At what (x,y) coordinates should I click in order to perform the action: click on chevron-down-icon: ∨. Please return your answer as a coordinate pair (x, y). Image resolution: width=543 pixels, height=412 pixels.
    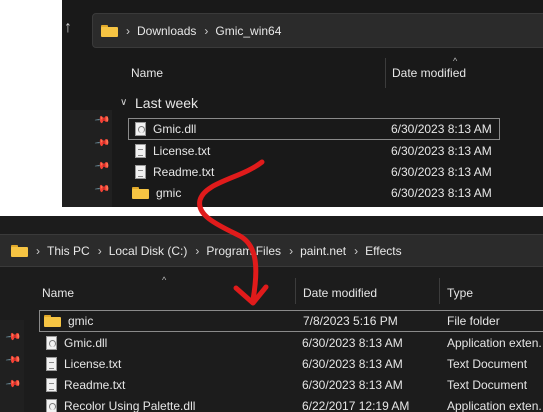
    Looking at the image, I should click on (123, 102).